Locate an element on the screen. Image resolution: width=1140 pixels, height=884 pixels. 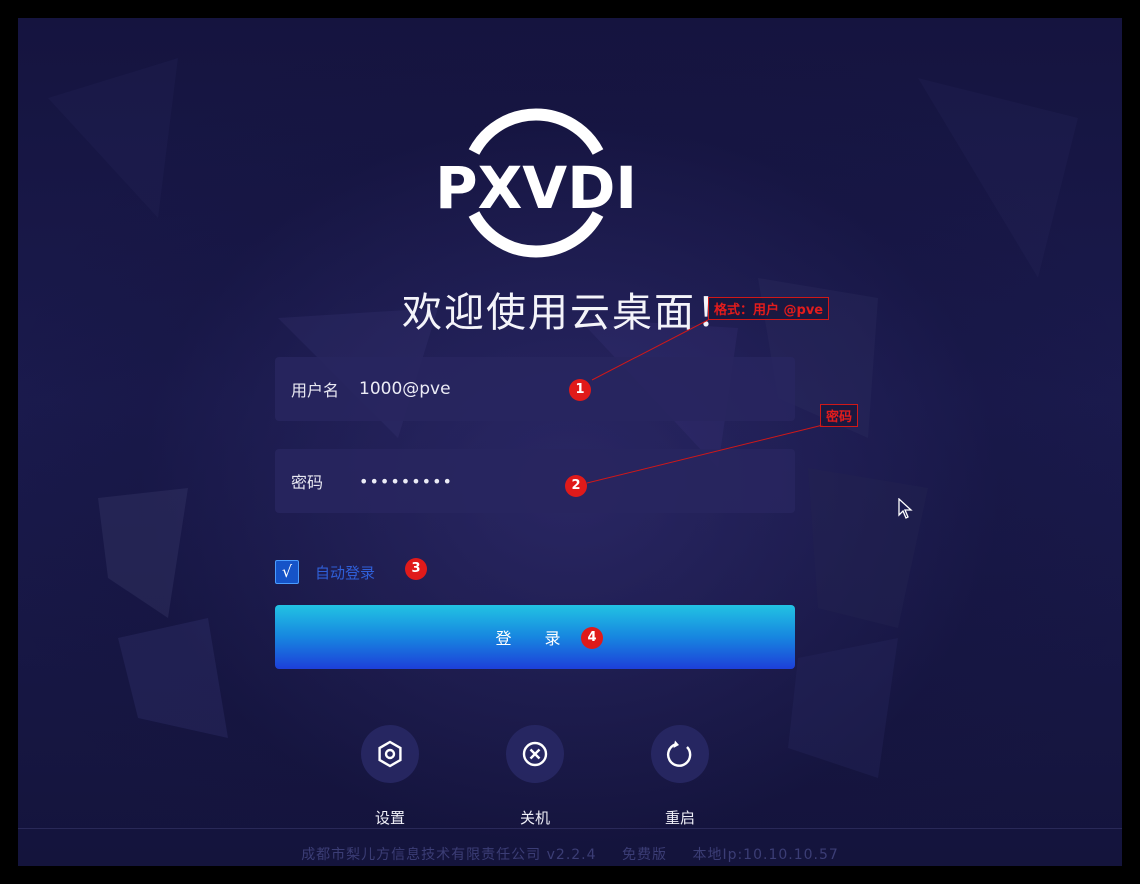
mouse-cursor-icon is located at coordinates (905, 508).